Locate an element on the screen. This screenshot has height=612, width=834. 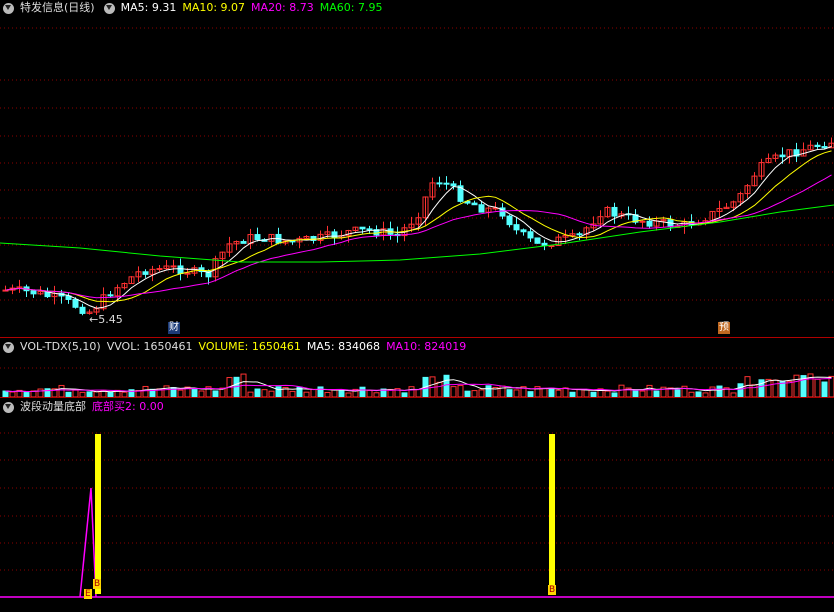
event-tag-forecast: 预 is located at coordinates (724, 328).